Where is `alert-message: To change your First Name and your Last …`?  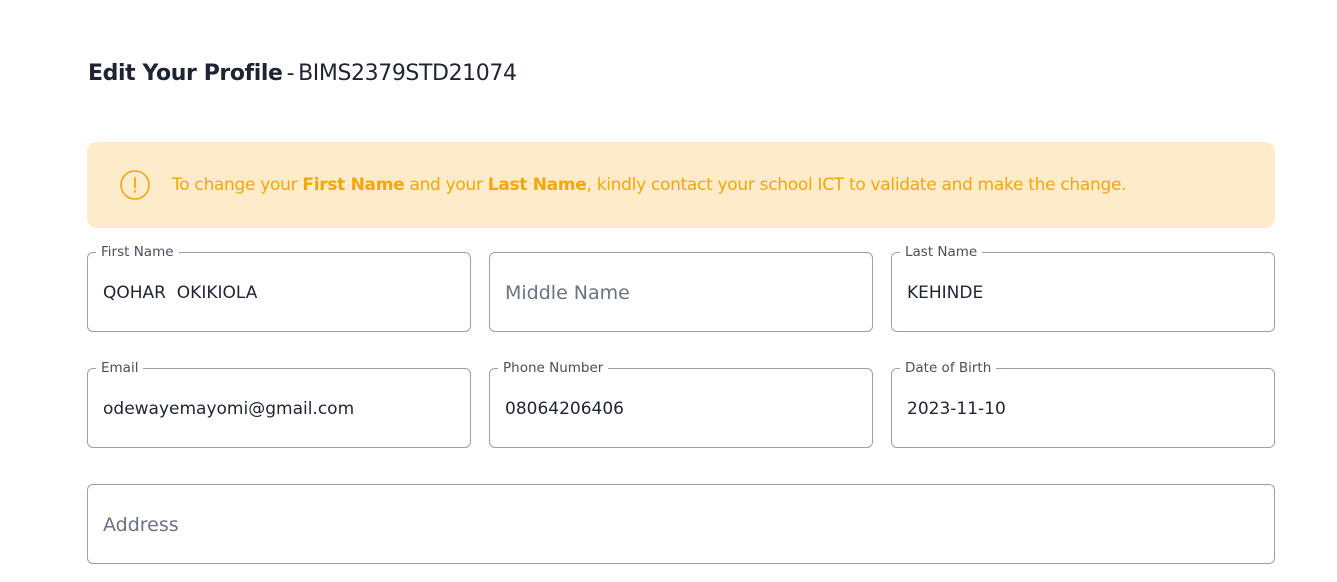
alert-message: To change your First Name and your Last … is located at coordinates (649, 185).